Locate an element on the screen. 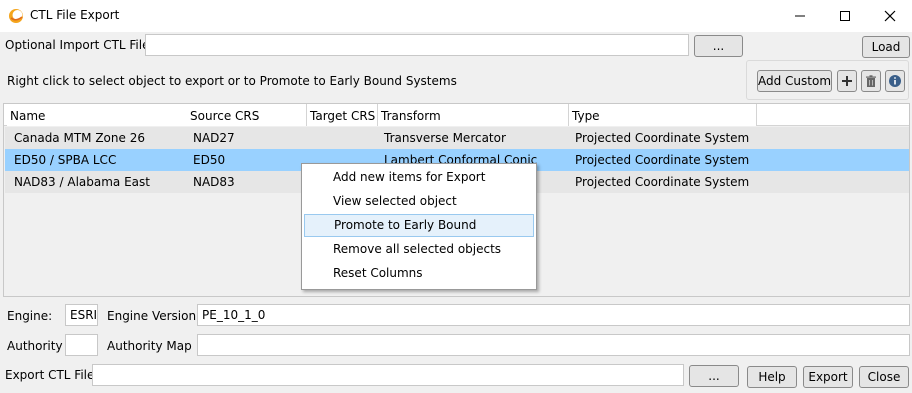 This screenshot has width=912, height=393. maximize-icon is located at coordinates (845, 16).